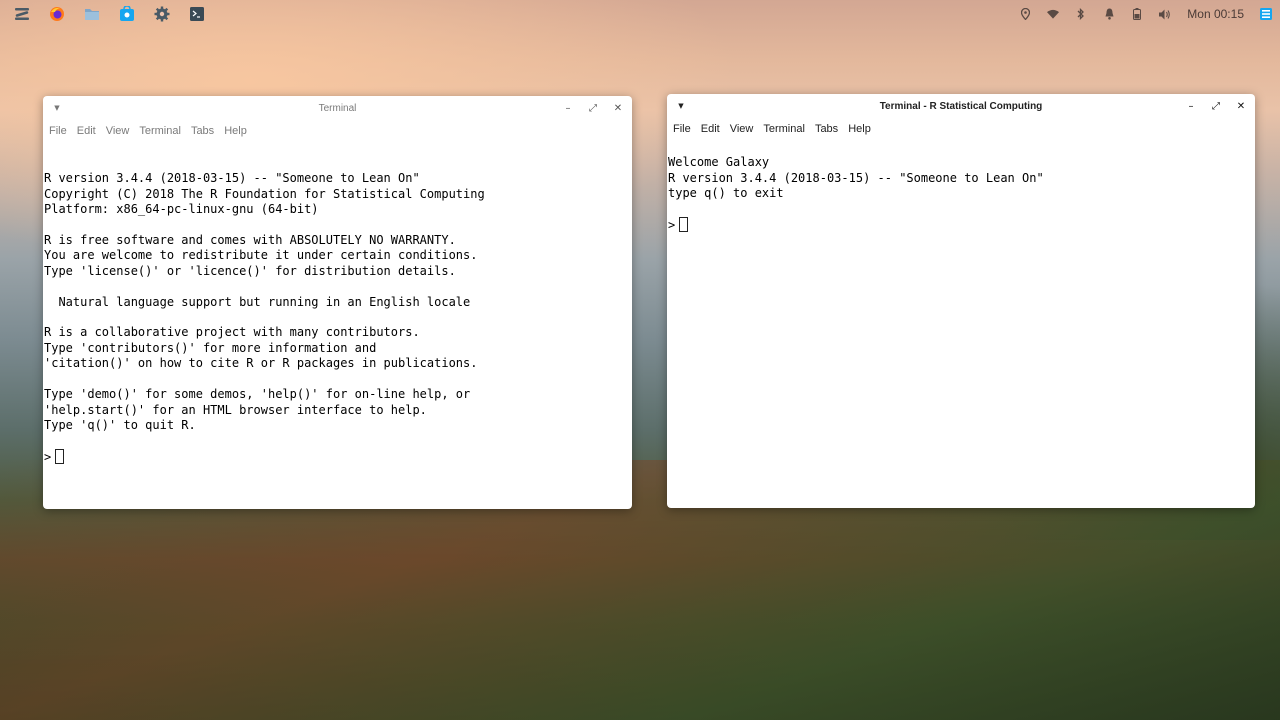  I want to click on battery-icon, so click(1137, 14).